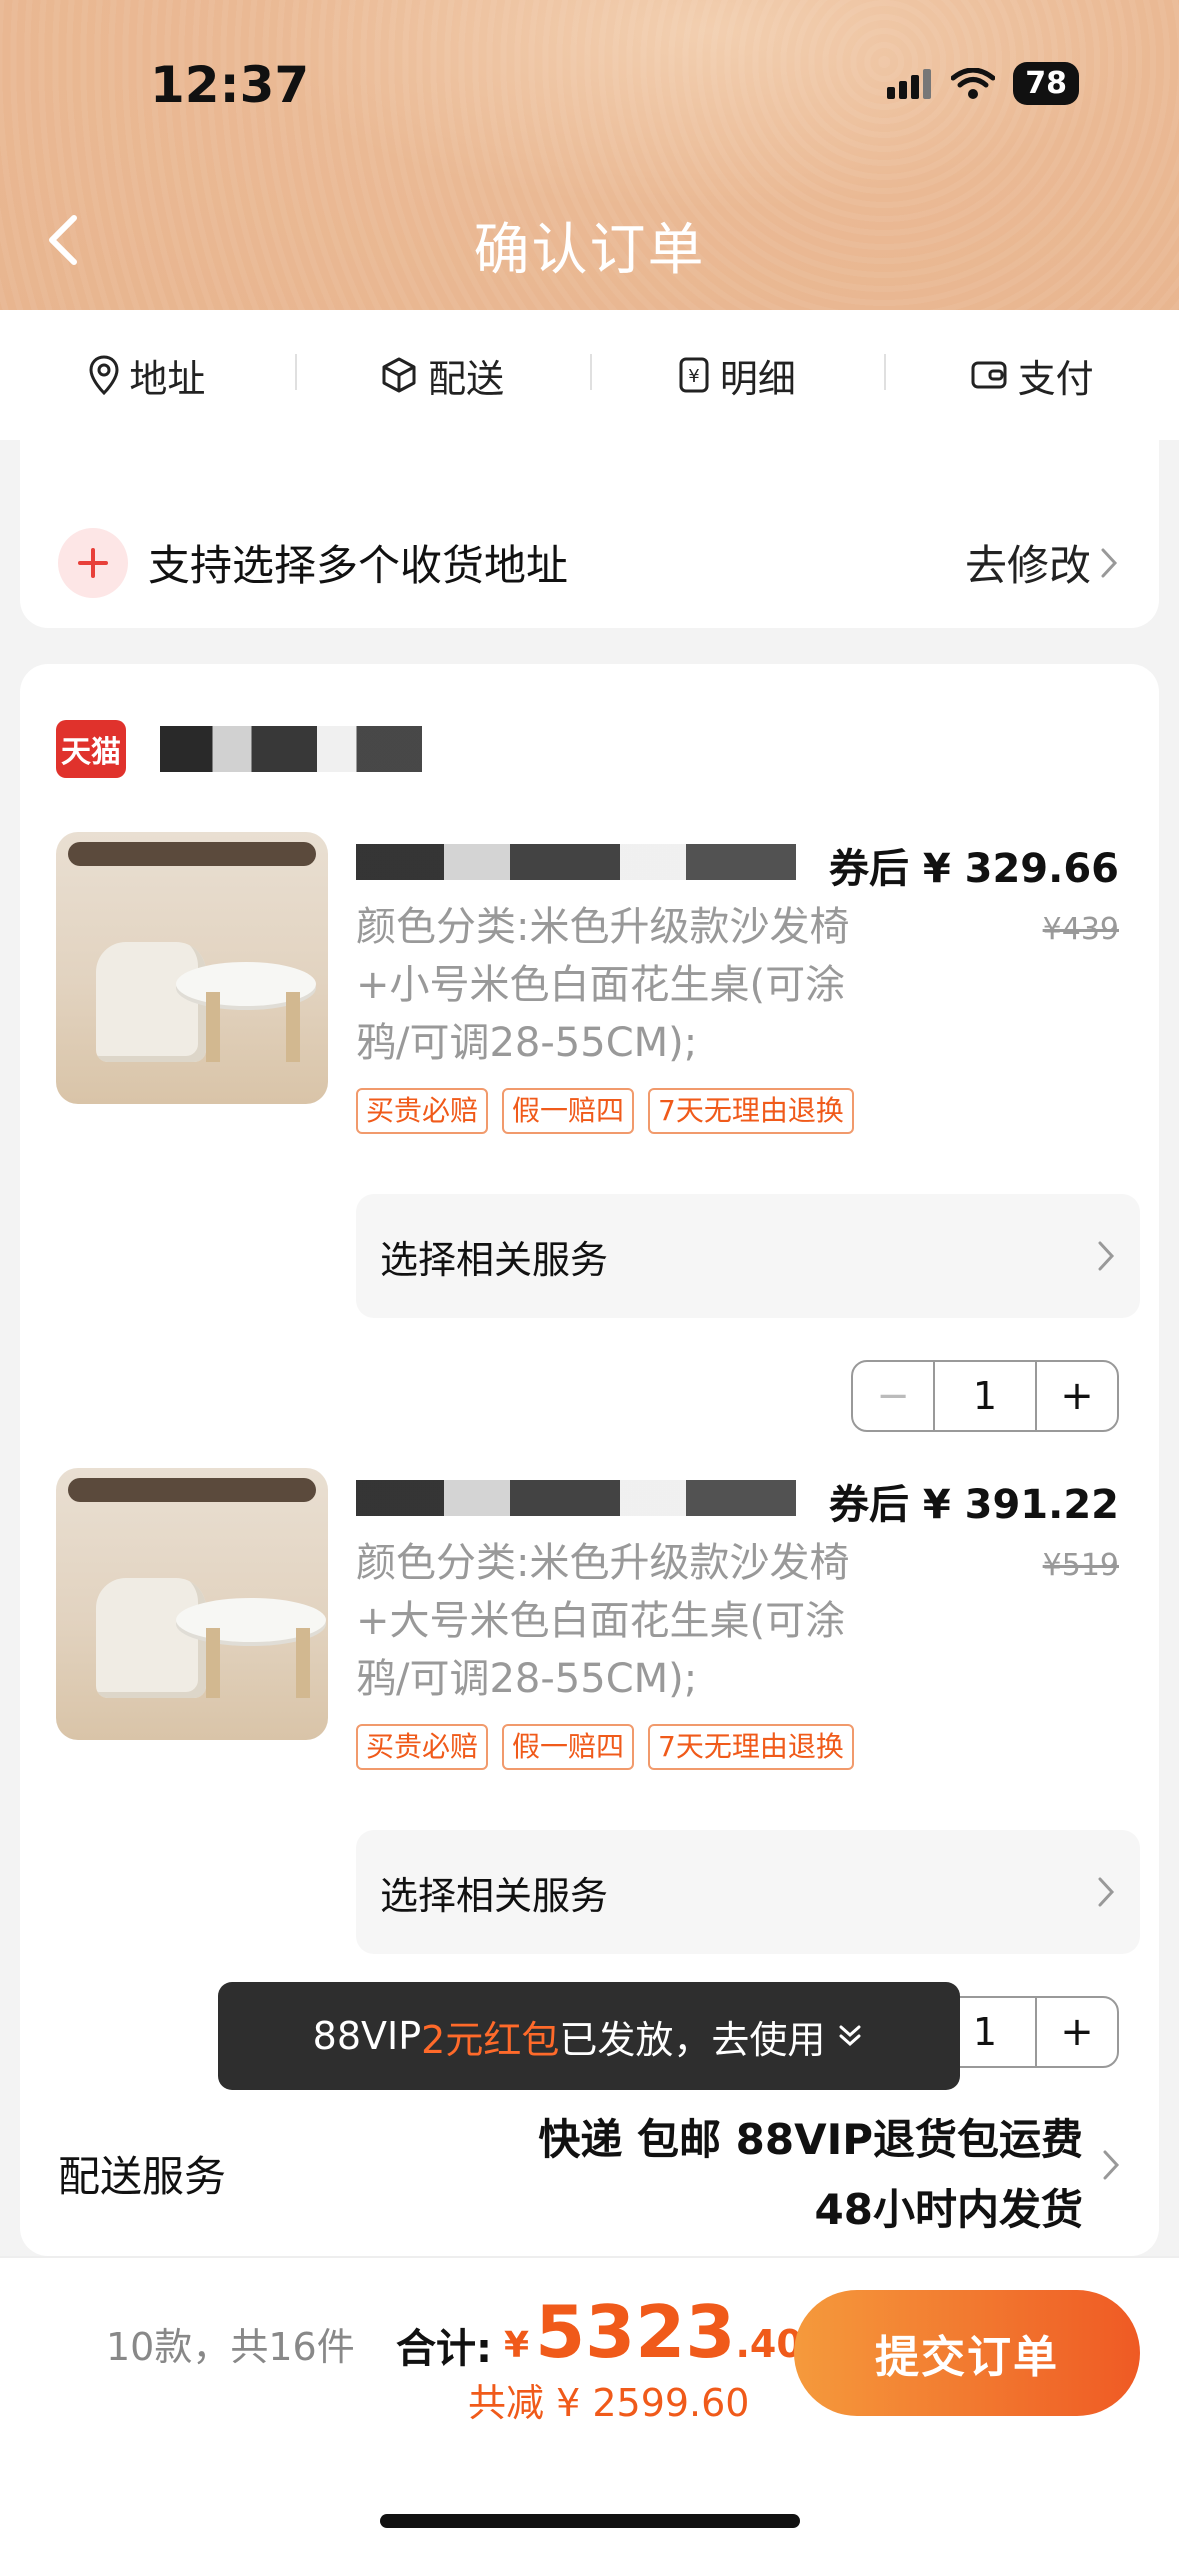 This screenshot has width=1179, height=2556. I want to click on yen-note-icon: ¥, so click(694, 375).